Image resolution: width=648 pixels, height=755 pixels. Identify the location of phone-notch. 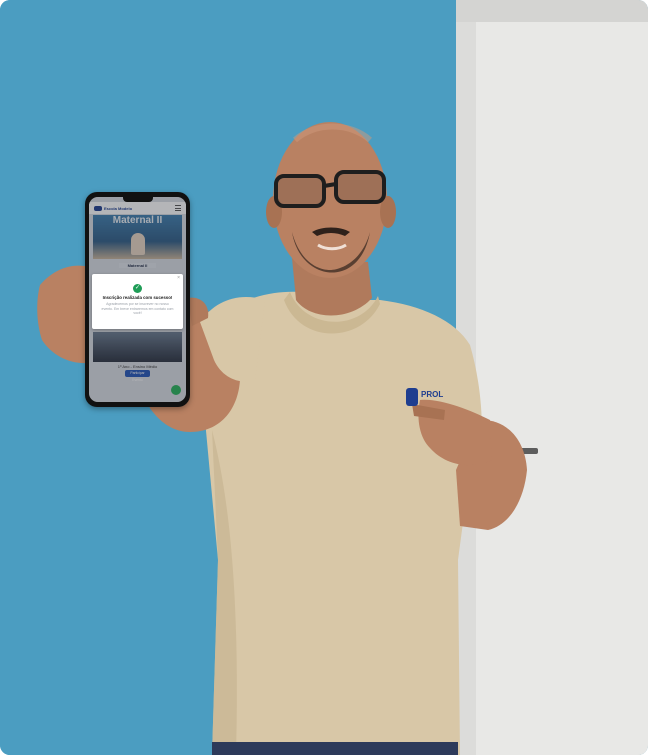
(138, 199).